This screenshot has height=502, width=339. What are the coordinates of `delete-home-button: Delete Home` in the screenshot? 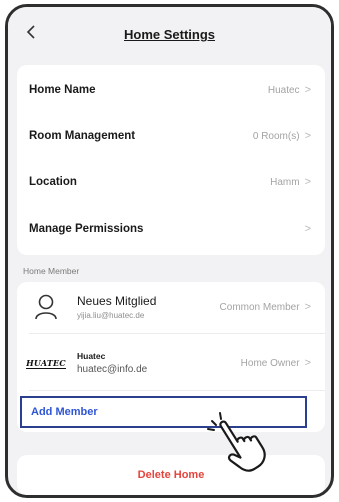 It's located at (171, 475).